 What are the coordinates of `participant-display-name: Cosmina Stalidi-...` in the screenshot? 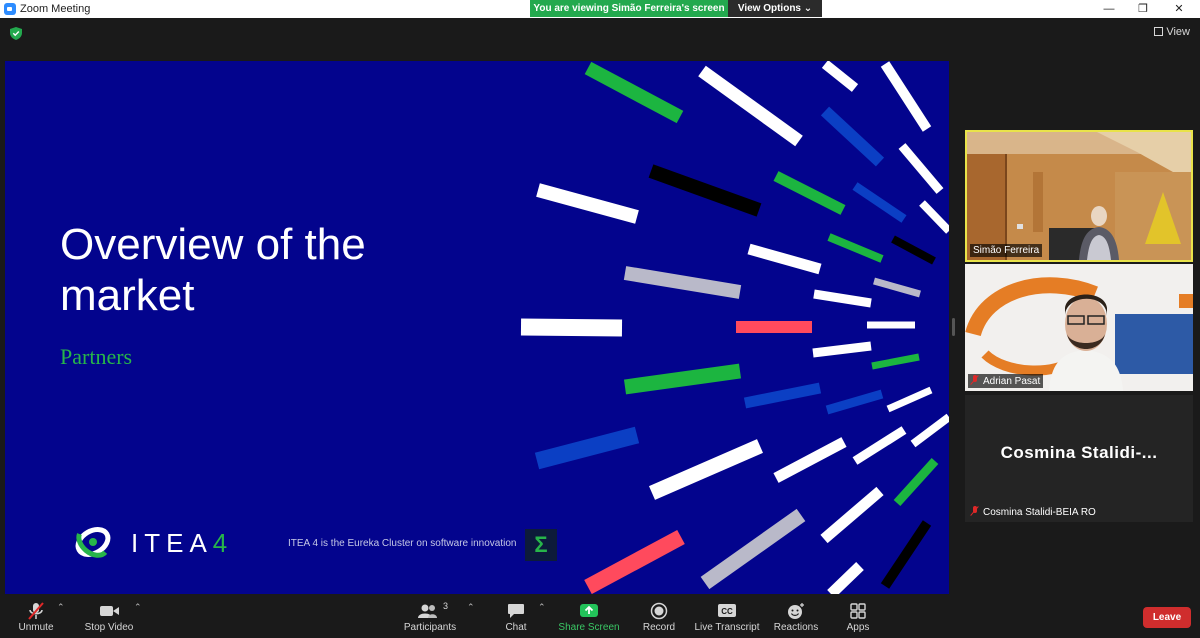 It's located at (1079, 452).